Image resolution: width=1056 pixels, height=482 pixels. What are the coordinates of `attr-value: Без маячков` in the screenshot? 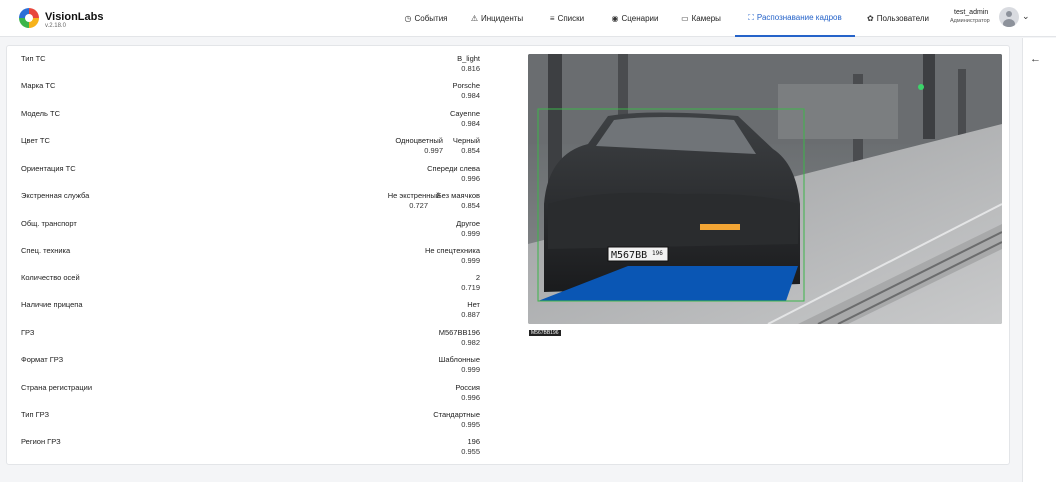 It's located at (458, 195).